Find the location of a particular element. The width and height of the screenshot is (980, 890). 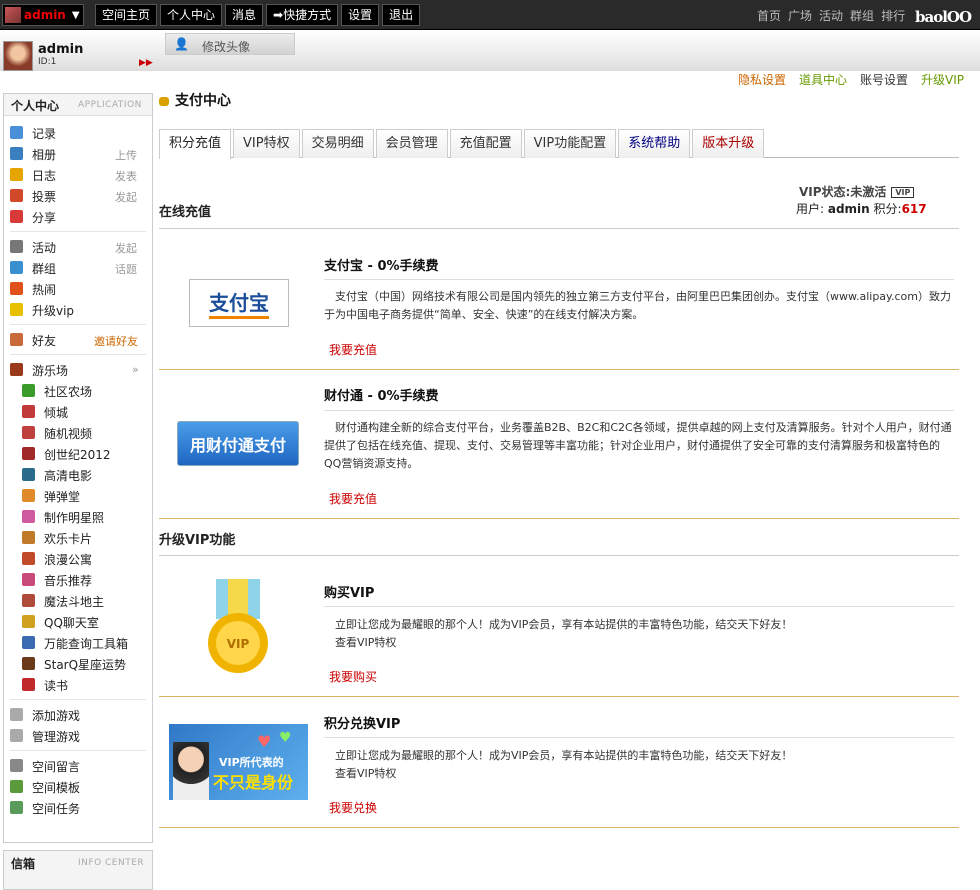

sidebar-item: 制作明星照 is located at coordinates (78, 516).